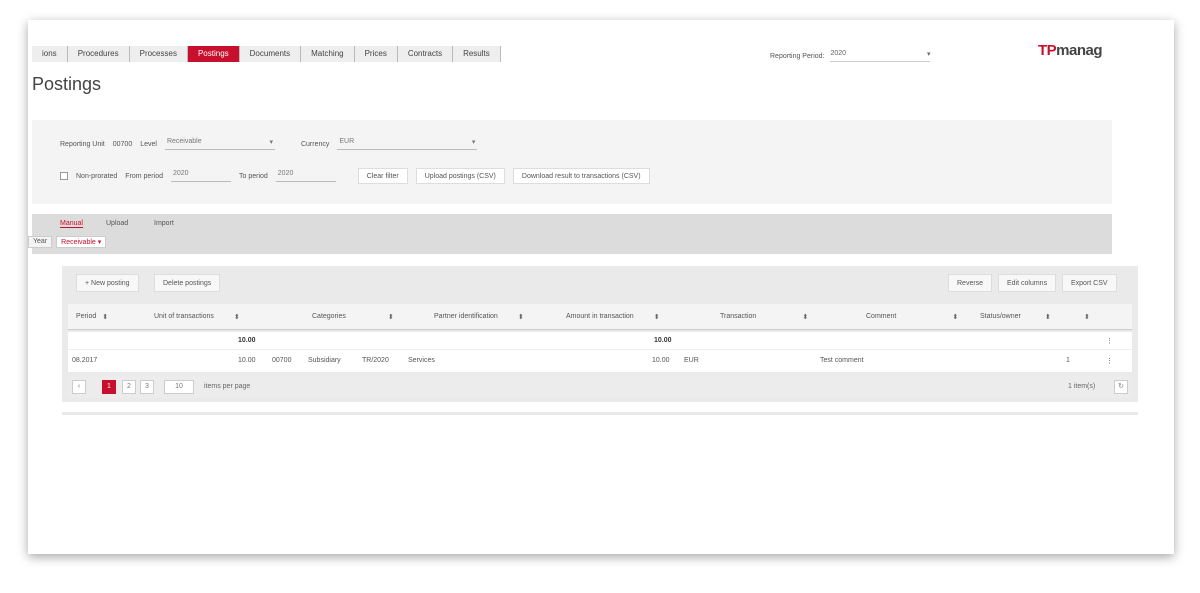  I want to click on per-page-select: 10, so click(179, 387).